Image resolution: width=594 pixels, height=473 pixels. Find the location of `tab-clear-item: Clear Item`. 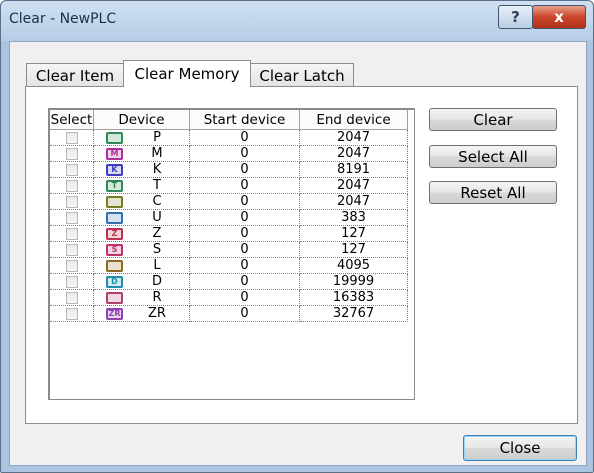

tab-clear-item: Clear Item is located at coordinates (75, 75).